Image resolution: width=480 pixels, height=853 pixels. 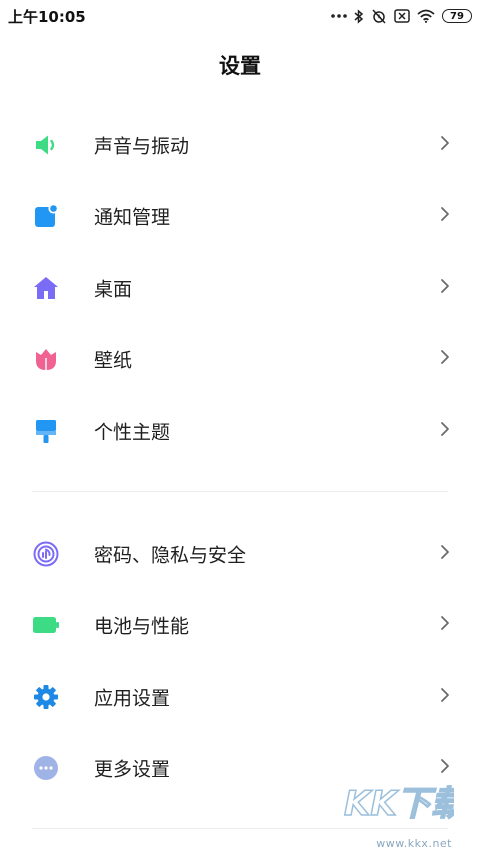 What do you see at coordinates (240, 697) in the screenshot?
I see `settings-item-app-settings: 应用设置` at bounding box center [240, 697].